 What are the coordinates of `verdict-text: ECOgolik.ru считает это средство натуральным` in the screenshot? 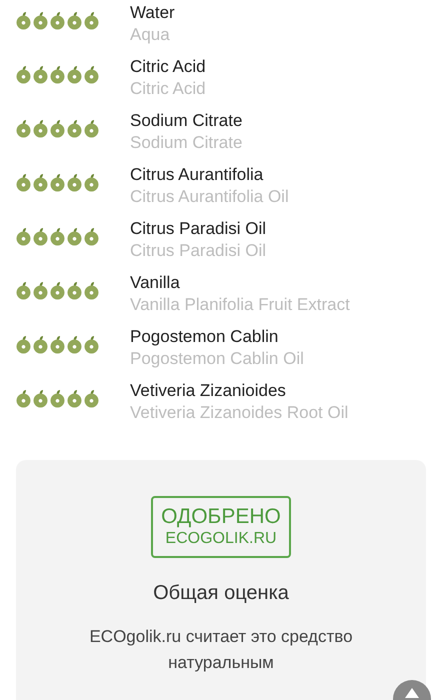 It's located at (221, 650).